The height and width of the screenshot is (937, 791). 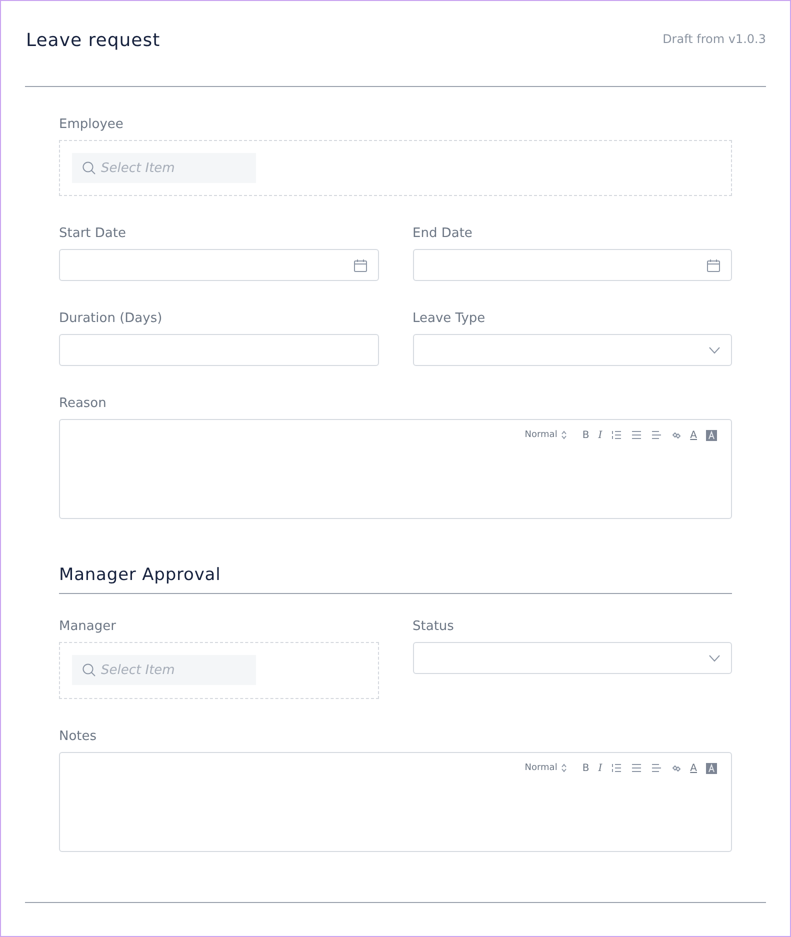 What do you see at coordinates (92, 40) in the screenshot?
I see `form-title: Leave request` at bounding box center [92, 40].